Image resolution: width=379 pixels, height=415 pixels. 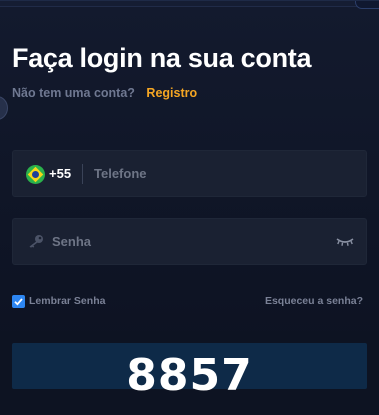 I want to click on checkmark-icon, so click(x=18, y=301).